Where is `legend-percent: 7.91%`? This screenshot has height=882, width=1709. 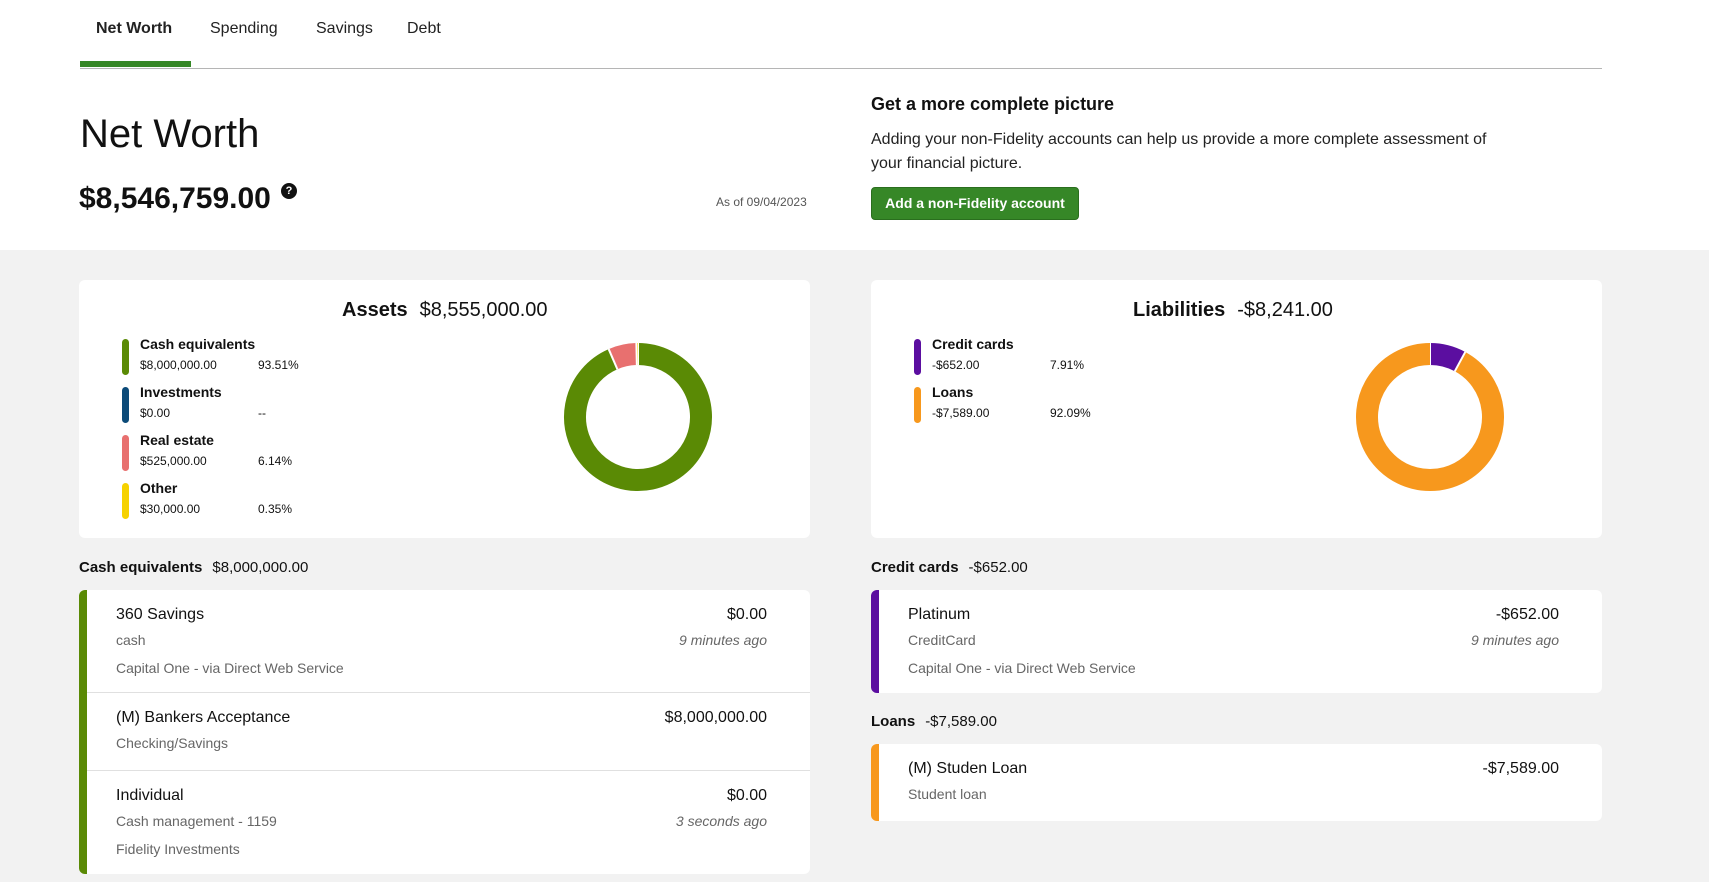 legend-percent: 7.91% is located at coordinates (1067, 365).